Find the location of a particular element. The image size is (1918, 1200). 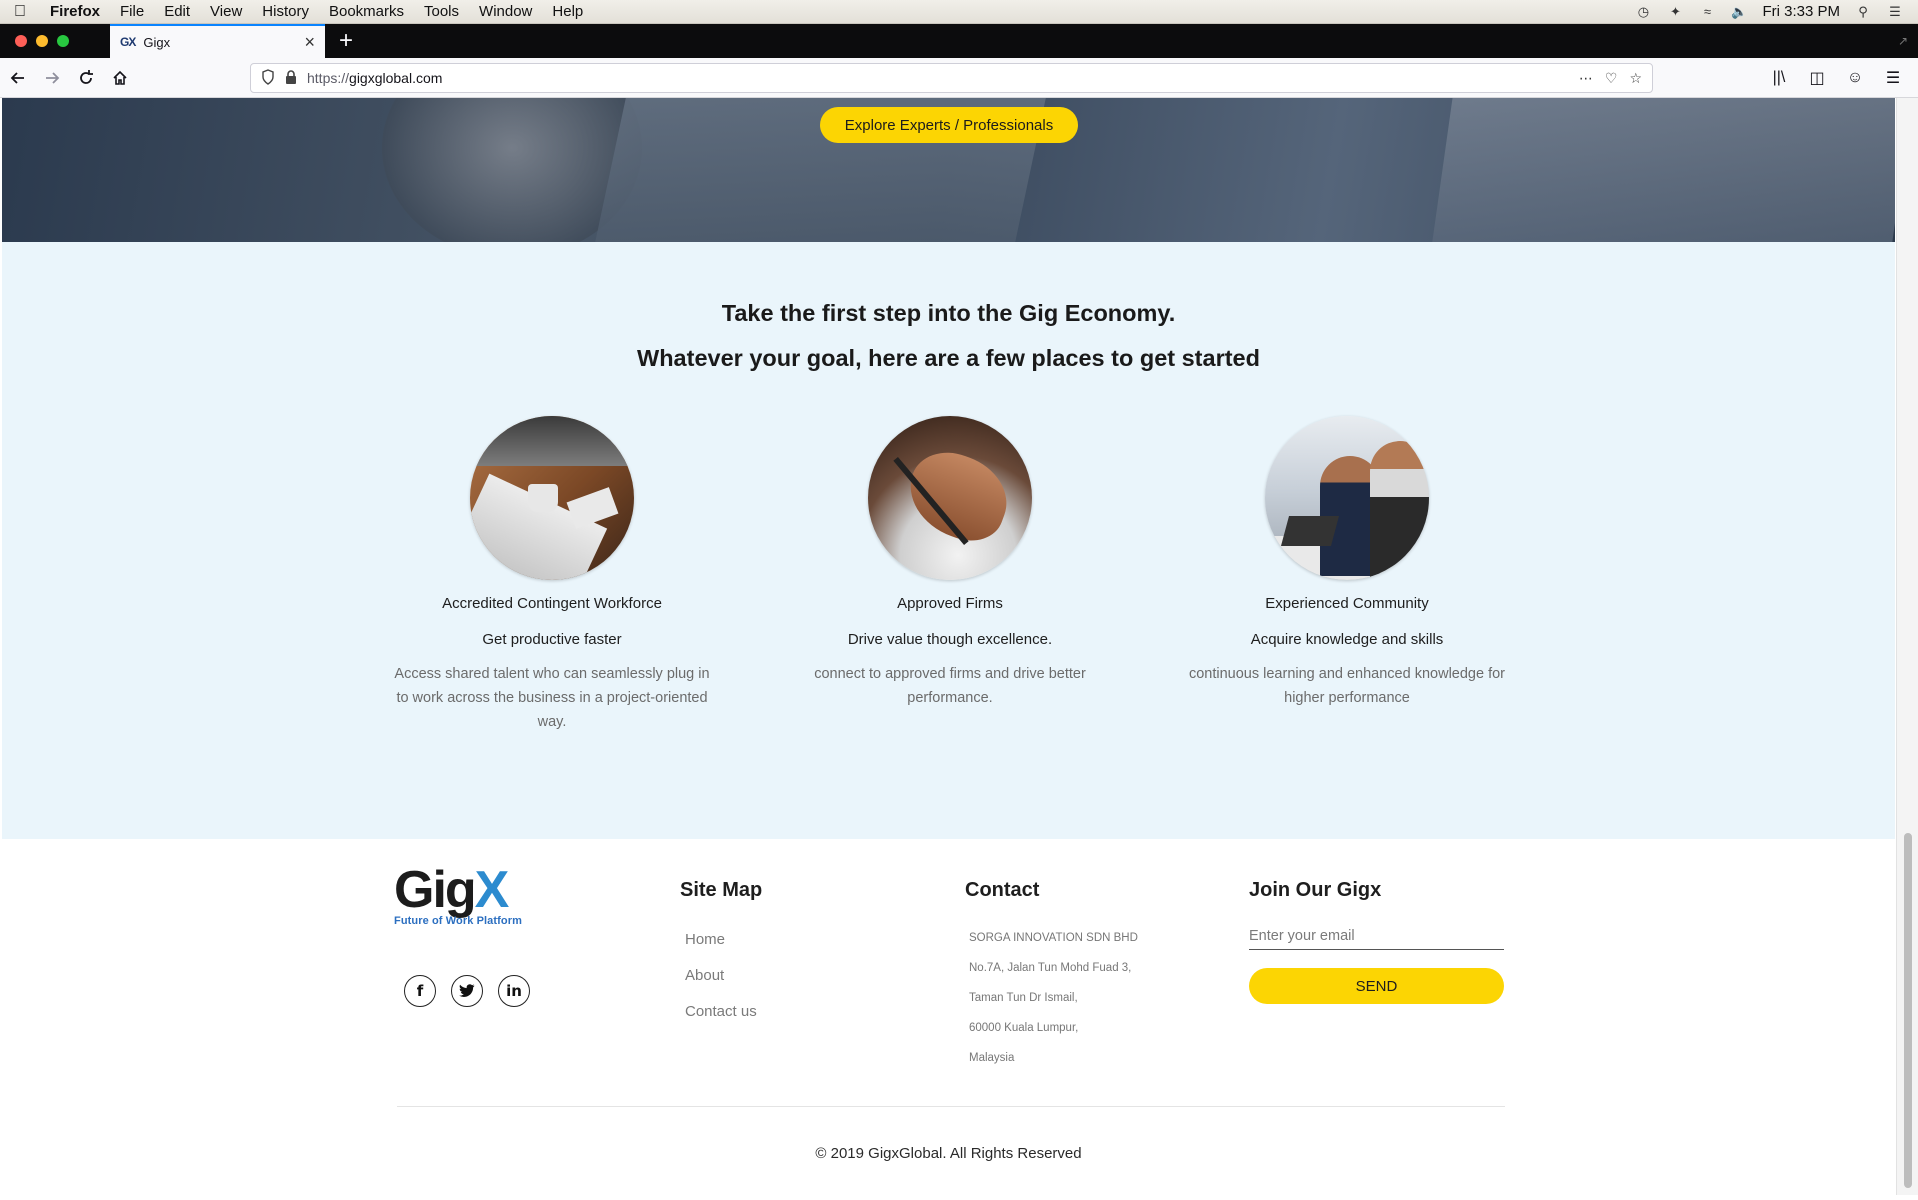

close-window-button is located at coordinates (21, 41).